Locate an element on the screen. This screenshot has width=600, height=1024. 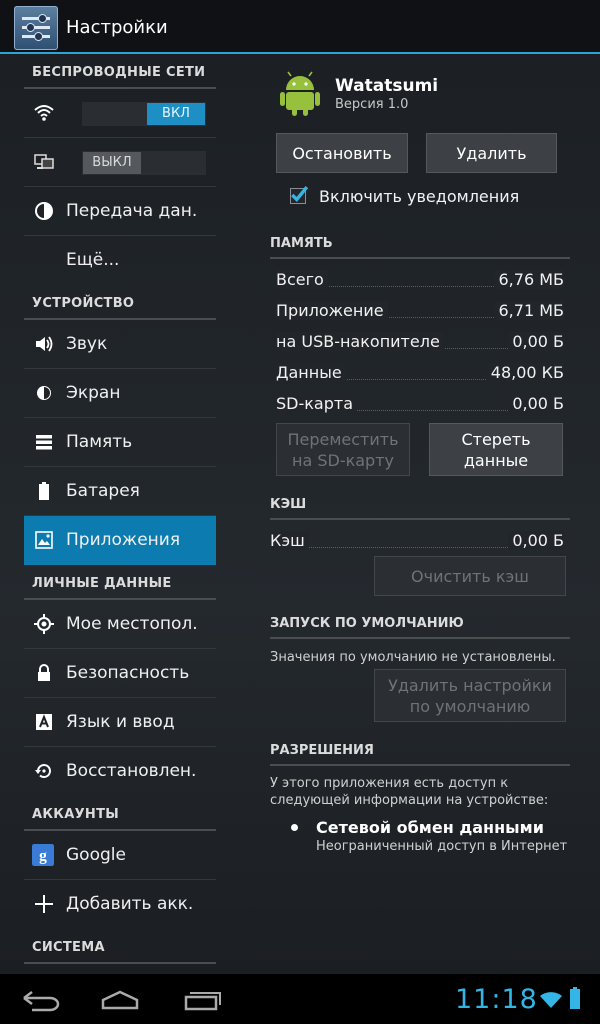
row-label: Данные is located at coordinates (311, 372).